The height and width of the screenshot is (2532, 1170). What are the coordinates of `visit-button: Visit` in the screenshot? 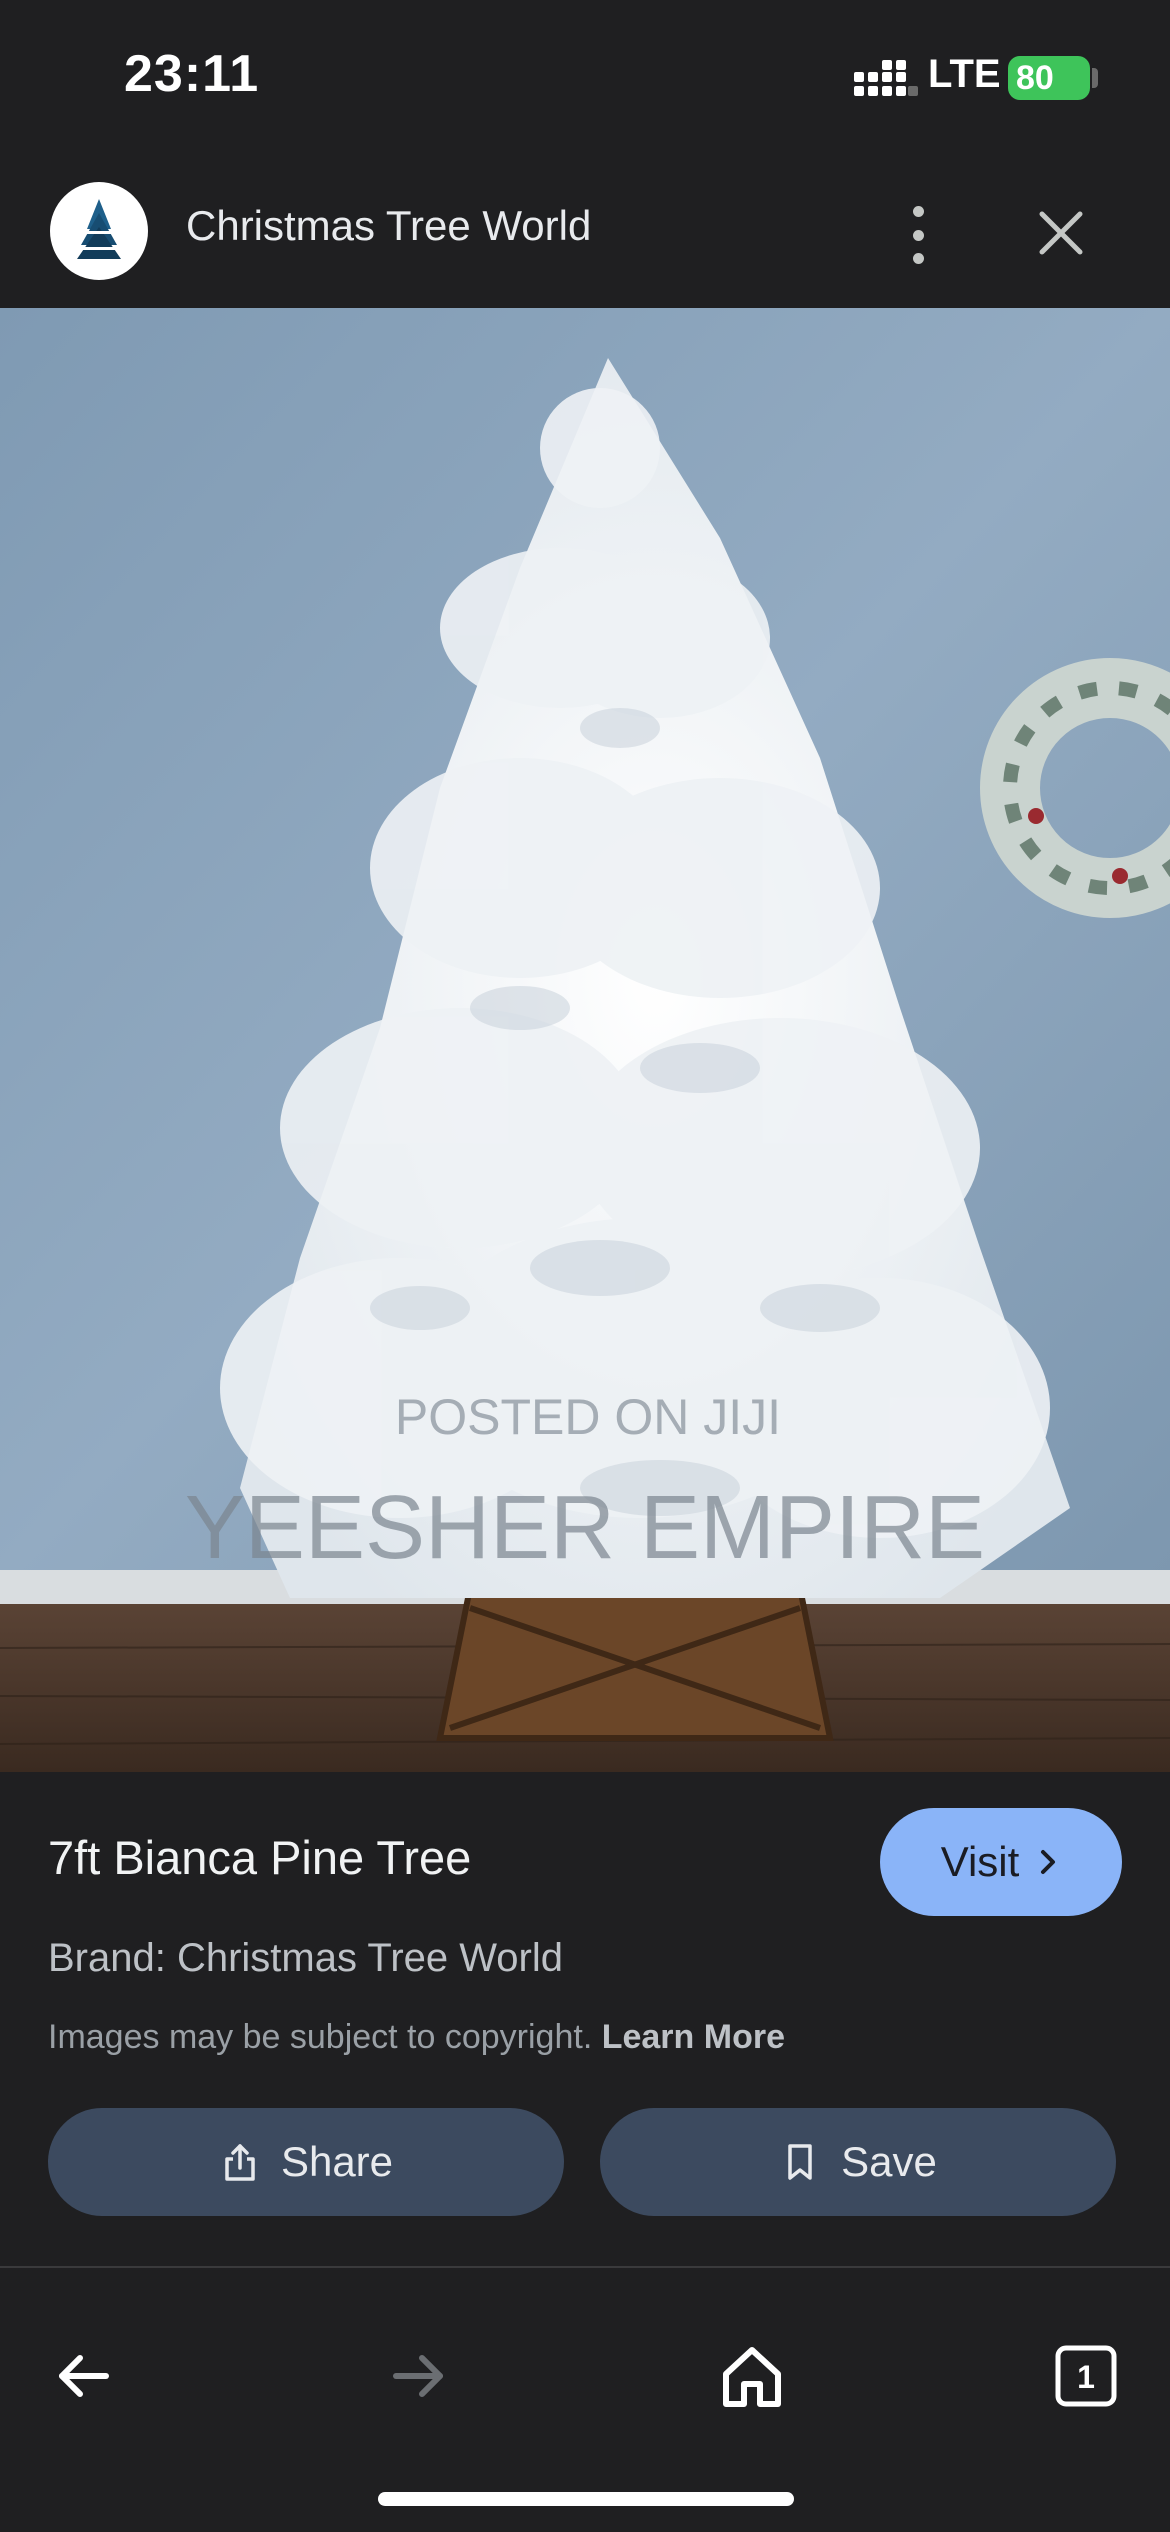 It's located at (1001, 1862).